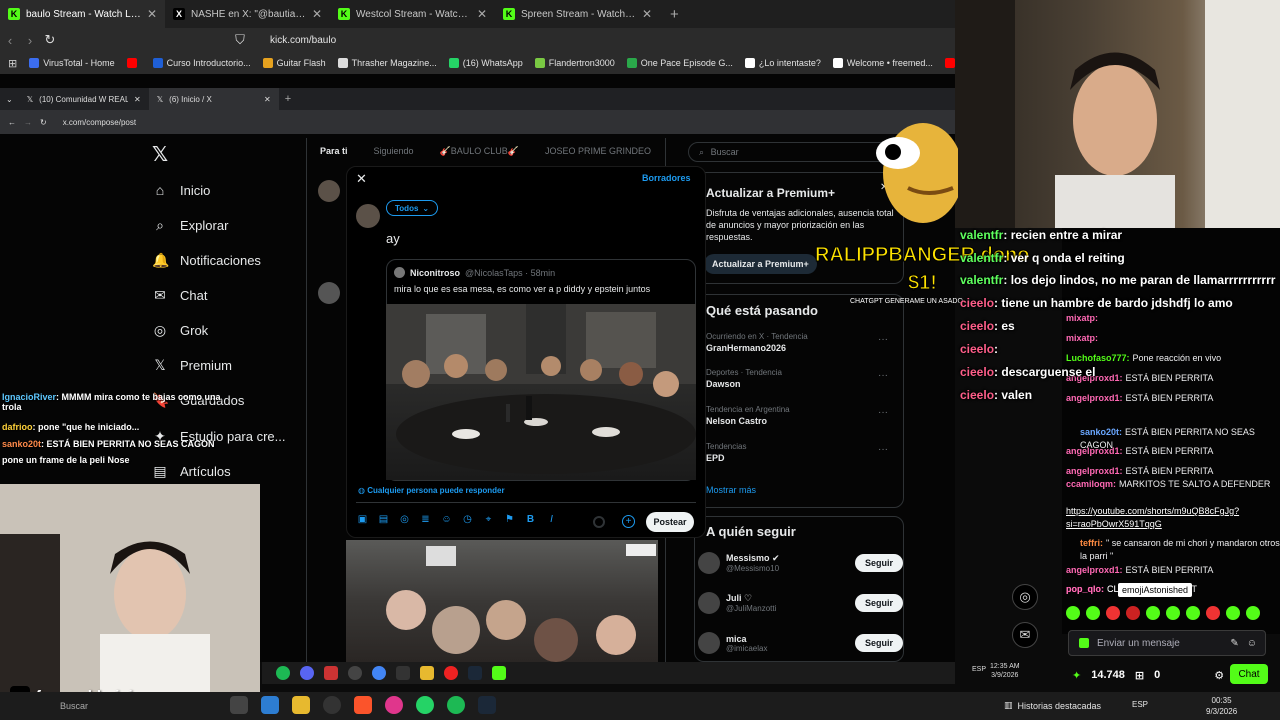 This screenshot has height=720, width=1280. Describe the element at coordinates (50, 40) in the screenshot. I see `reload-icon: ↻` at that location.